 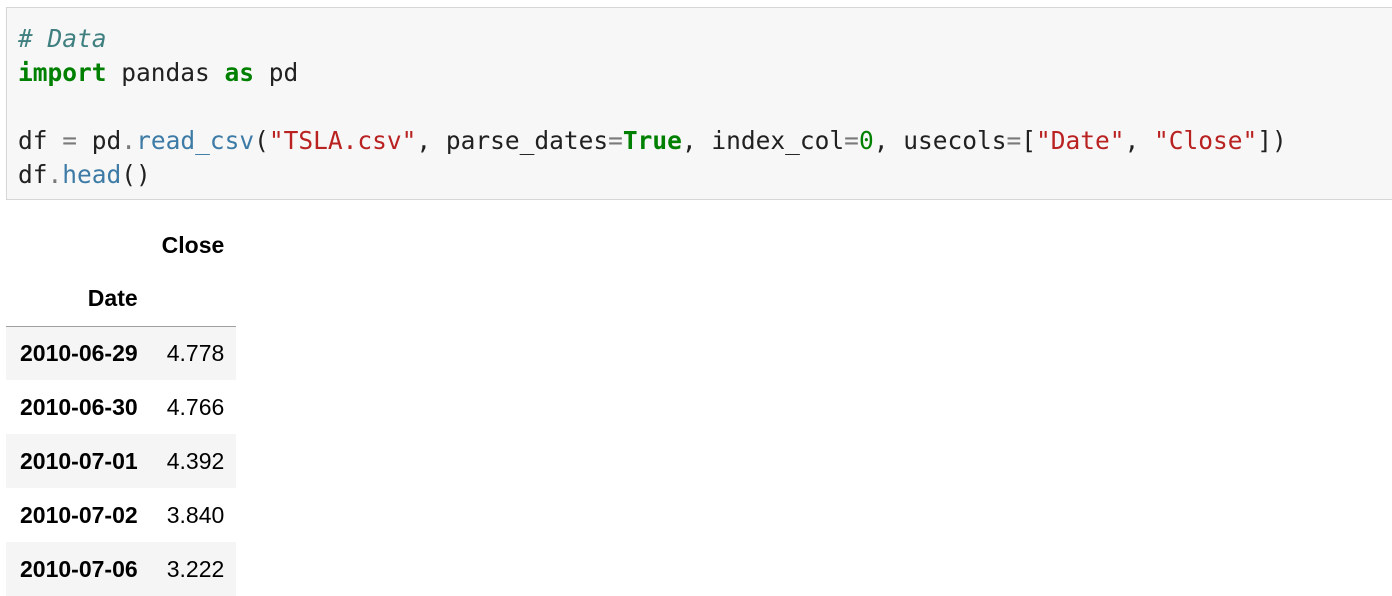 I want to click on index-name-row: Date, so click(x=121, y=299).